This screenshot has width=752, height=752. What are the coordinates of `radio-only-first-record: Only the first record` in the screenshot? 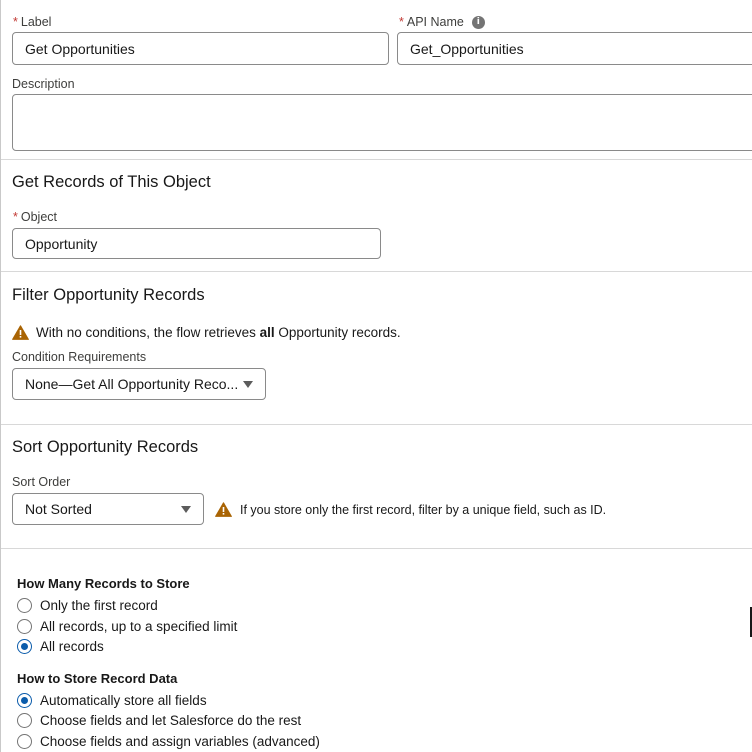 It's located at (87, 605).